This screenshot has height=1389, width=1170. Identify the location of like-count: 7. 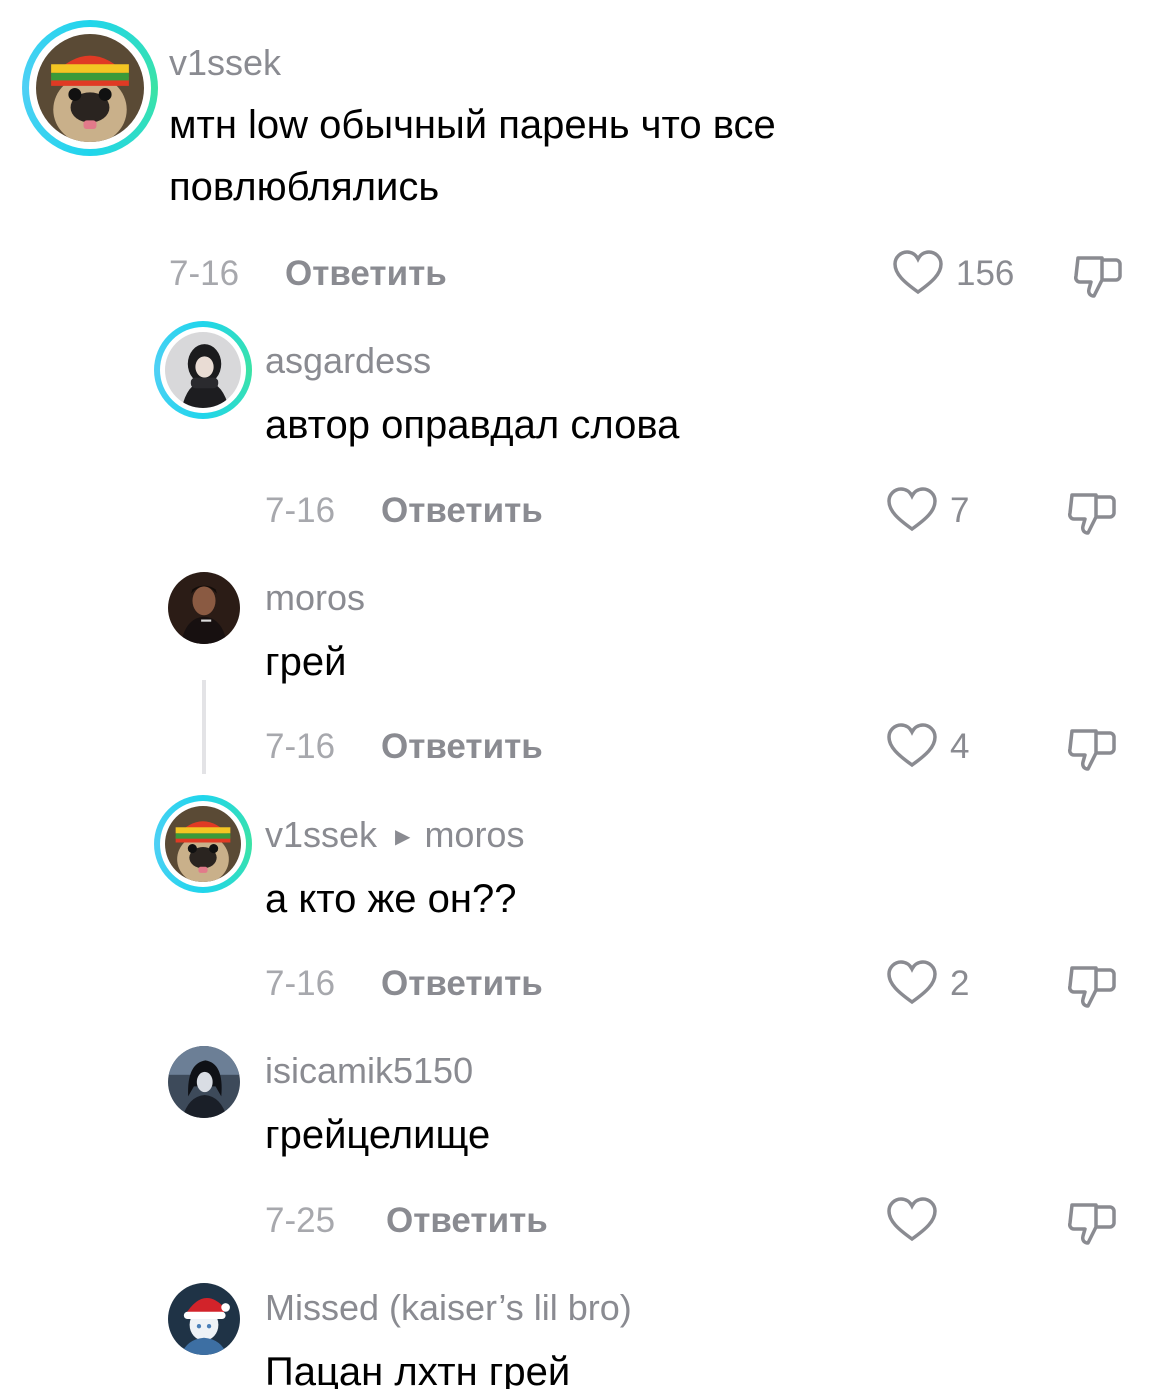
(960, 510).